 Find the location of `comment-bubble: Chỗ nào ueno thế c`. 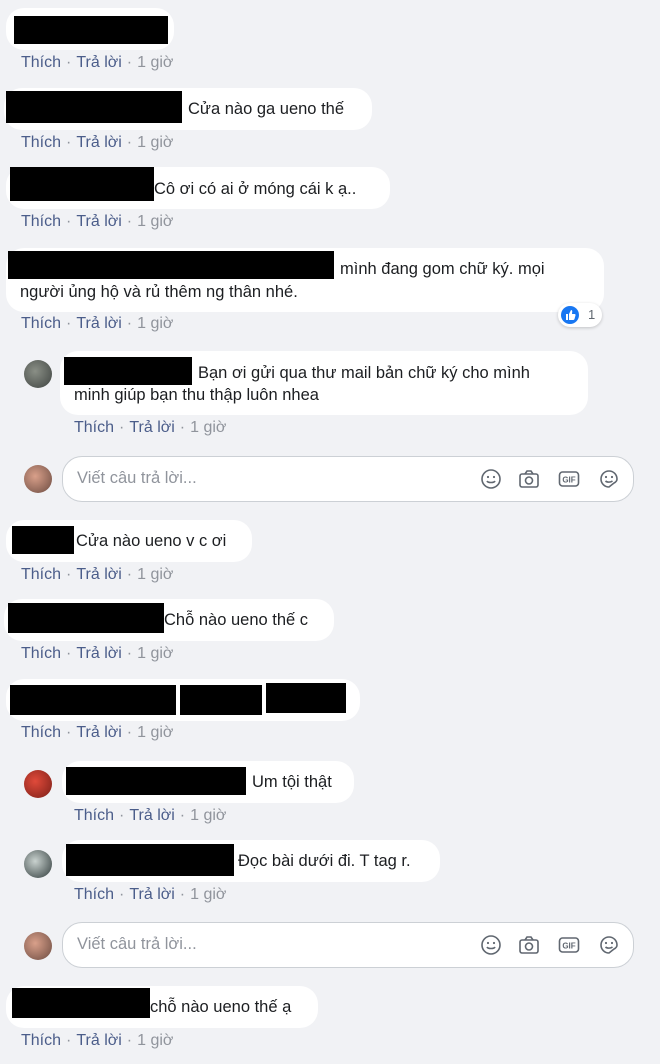

comment-bubble: Chỗ nào ueno thế c is located at coordinates (169, 620).